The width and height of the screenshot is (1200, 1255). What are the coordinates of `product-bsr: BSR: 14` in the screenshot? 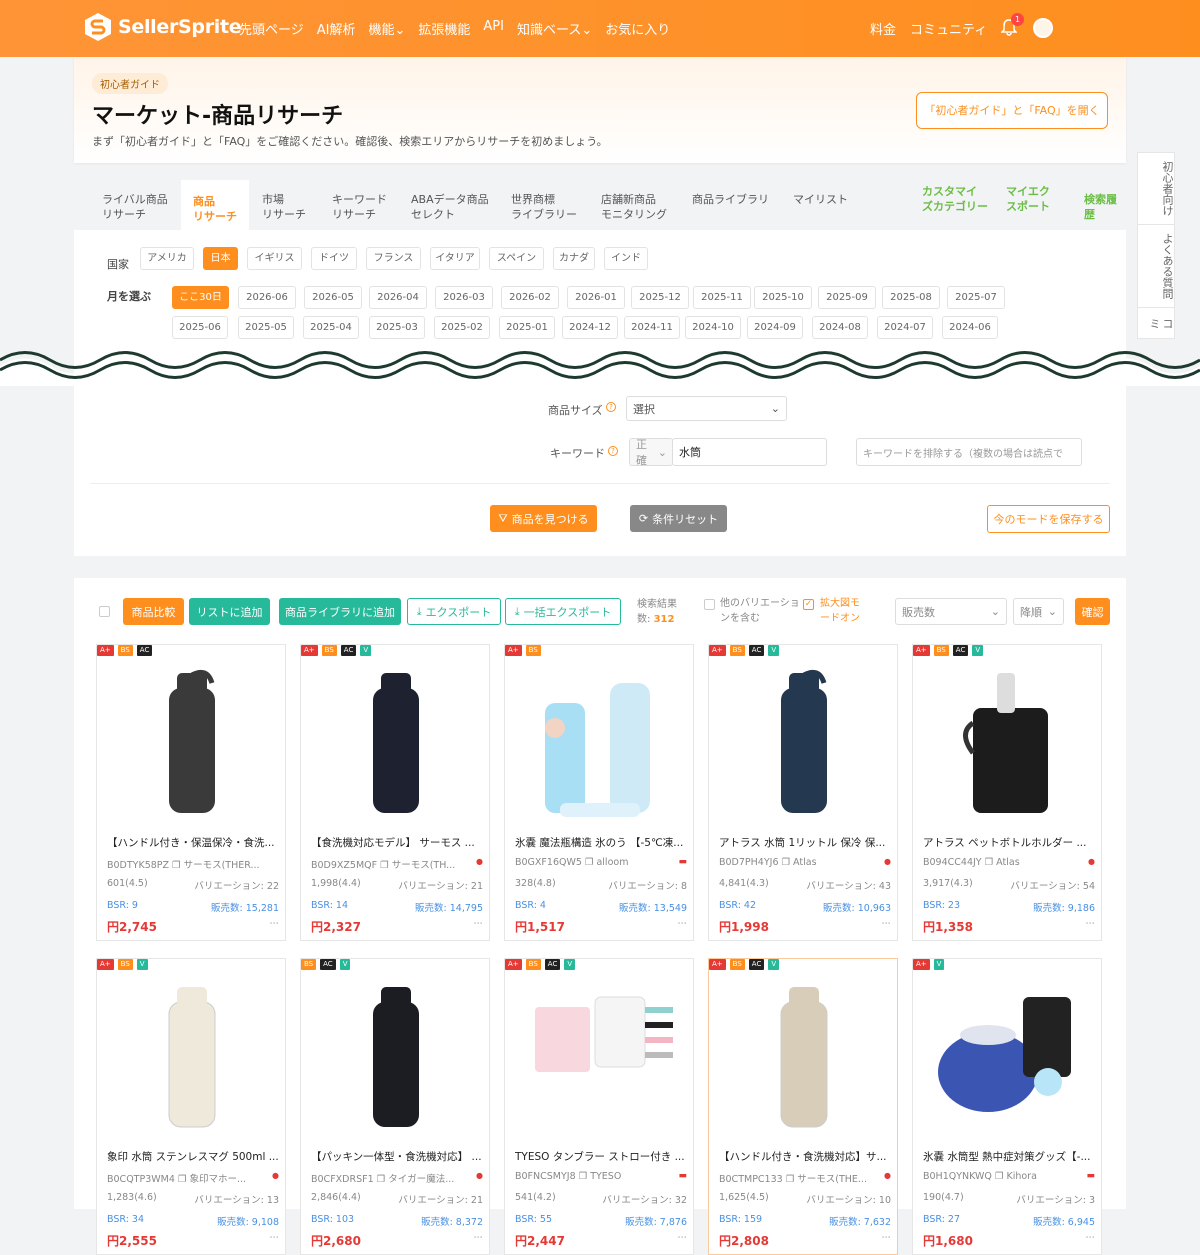 It's located at (329, 907).